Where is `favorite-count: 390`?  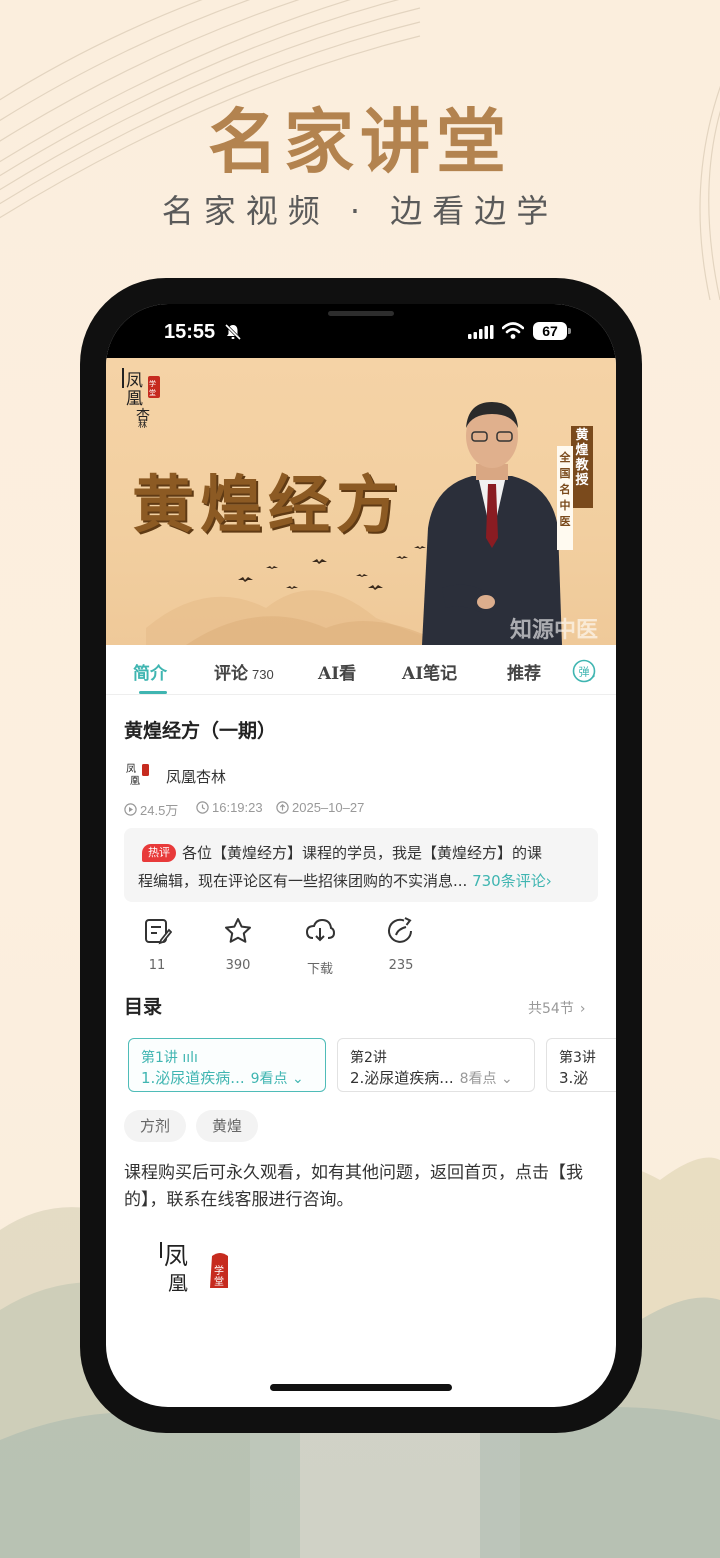
favorite-count: 390 is located at coordinates (238, 965).